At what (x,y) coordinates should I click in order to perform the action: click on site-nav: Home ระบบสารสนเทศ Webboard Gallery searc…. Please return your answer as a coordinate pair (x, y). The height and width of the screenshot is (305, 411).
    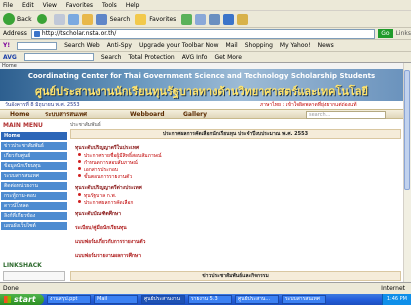
    Looking at the image, I should click on (201, 114).